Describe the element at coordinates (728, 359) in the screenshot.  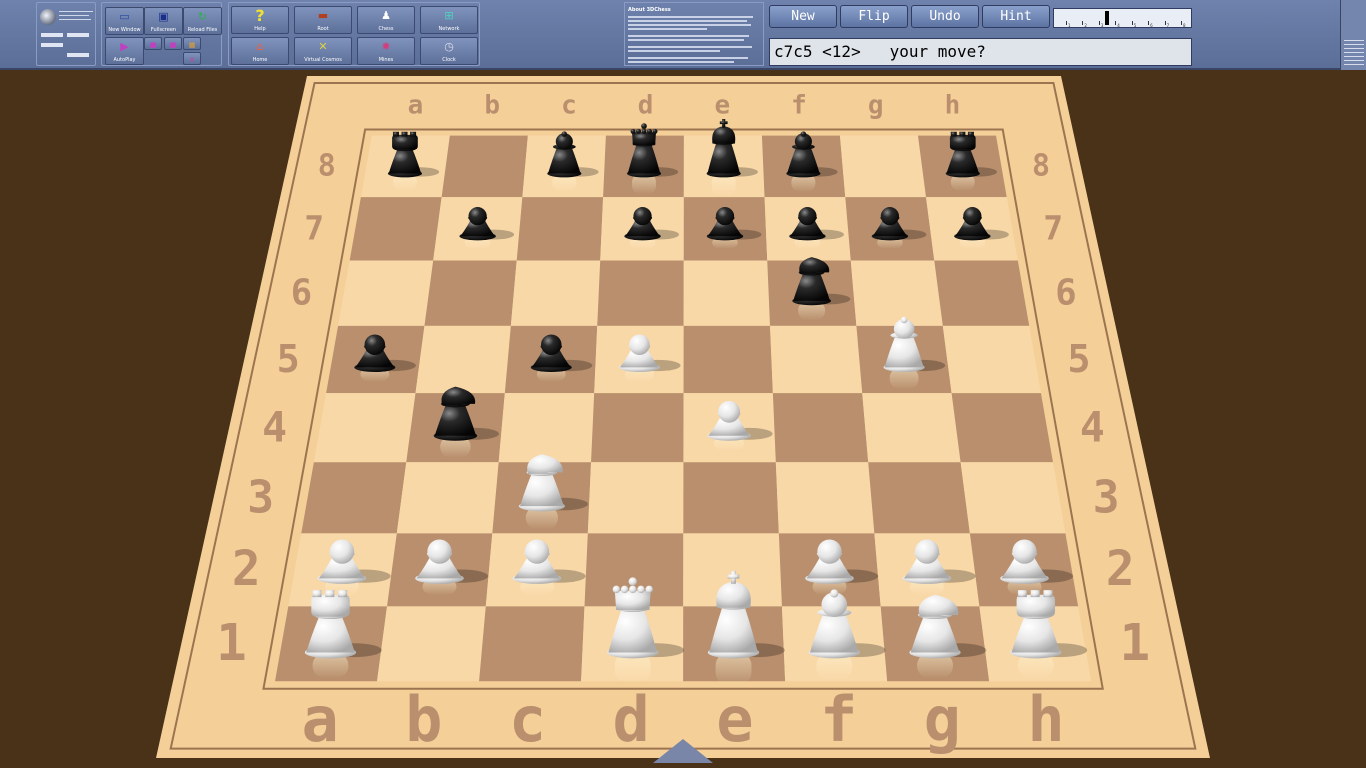
I see `board-square-e5` at that location.